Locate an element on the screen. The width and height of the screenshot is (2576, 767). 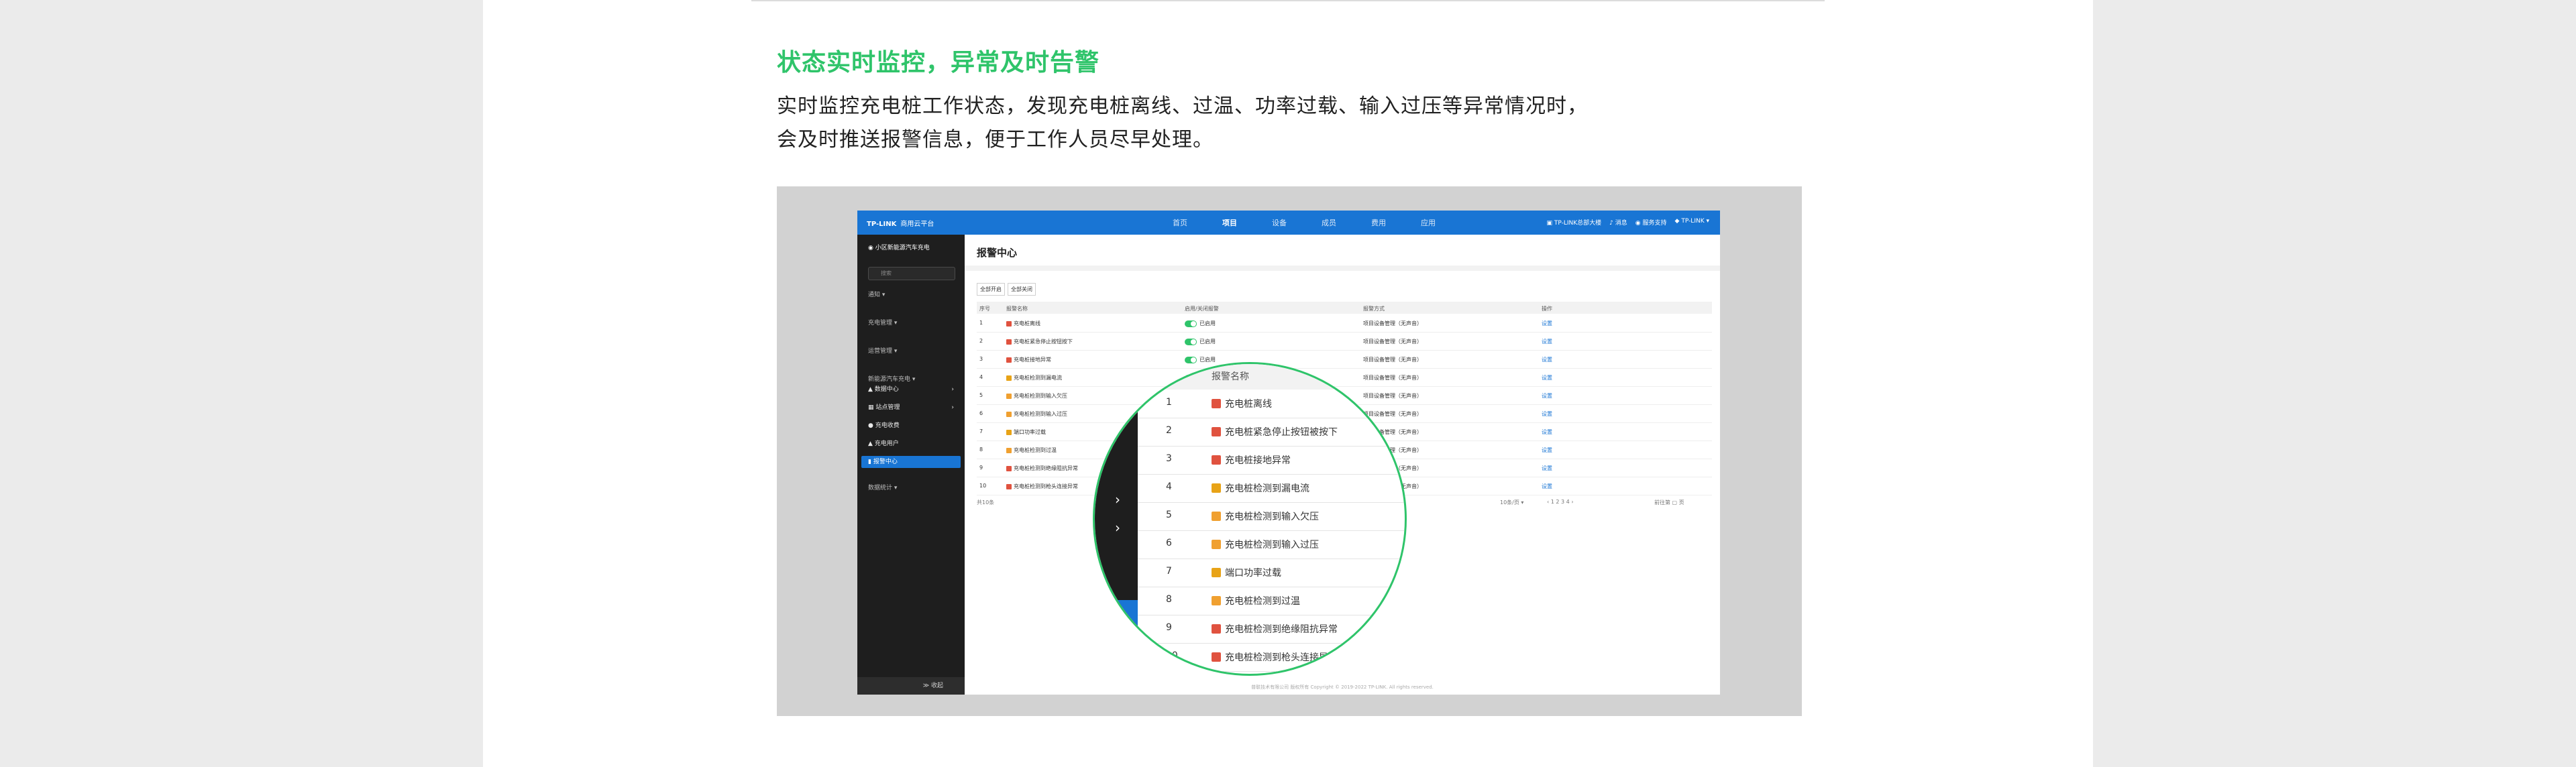
sidebar-item-data-center: ▲ 数据中心 › is located at coordinates (911, 390).